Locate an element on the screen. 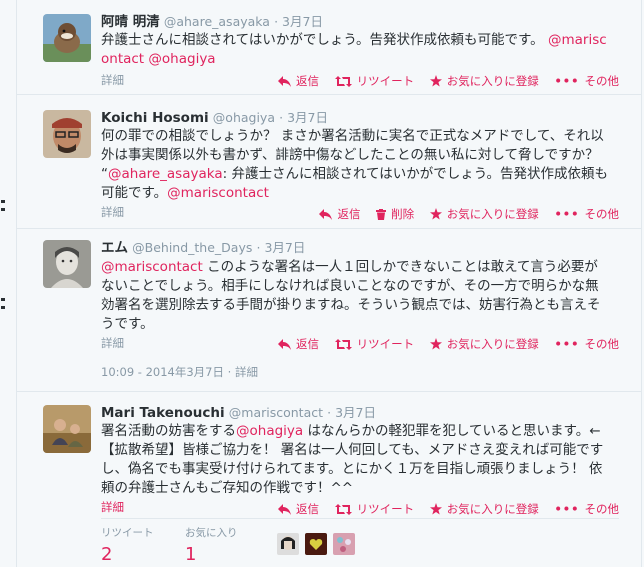 The image size is (644, 567). author-username: @Behind_the_Days is located at coordinates (192, 247).